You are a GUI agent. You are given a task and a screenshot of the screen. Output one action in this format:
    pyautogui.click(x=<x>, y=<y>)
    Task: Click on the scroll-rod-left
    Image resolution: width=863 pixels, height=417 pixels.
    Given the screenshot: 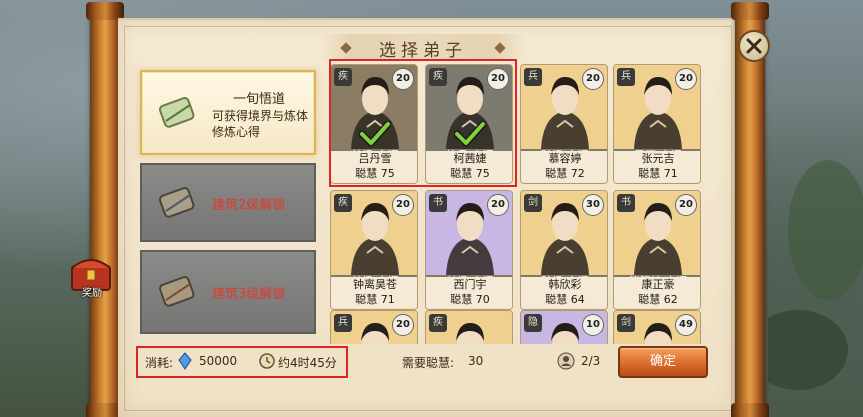 What is the action you would take?
    pyautogui.click(x=105, y=209)
    